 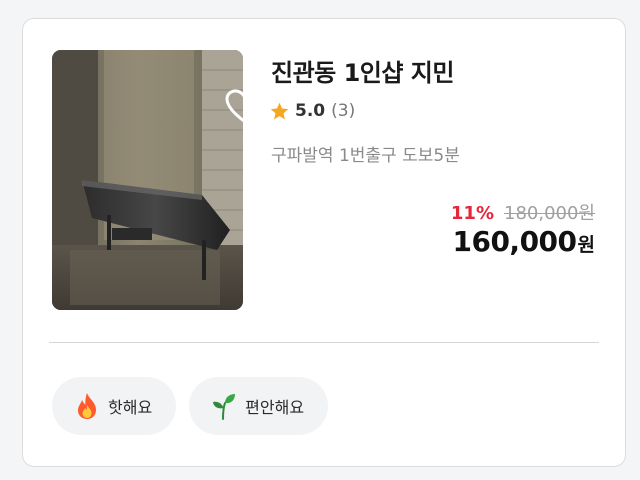 What do you see at coordinates (87, 406) in the screenshot?
I see `fire-icon` at bounding box center [87, 406].